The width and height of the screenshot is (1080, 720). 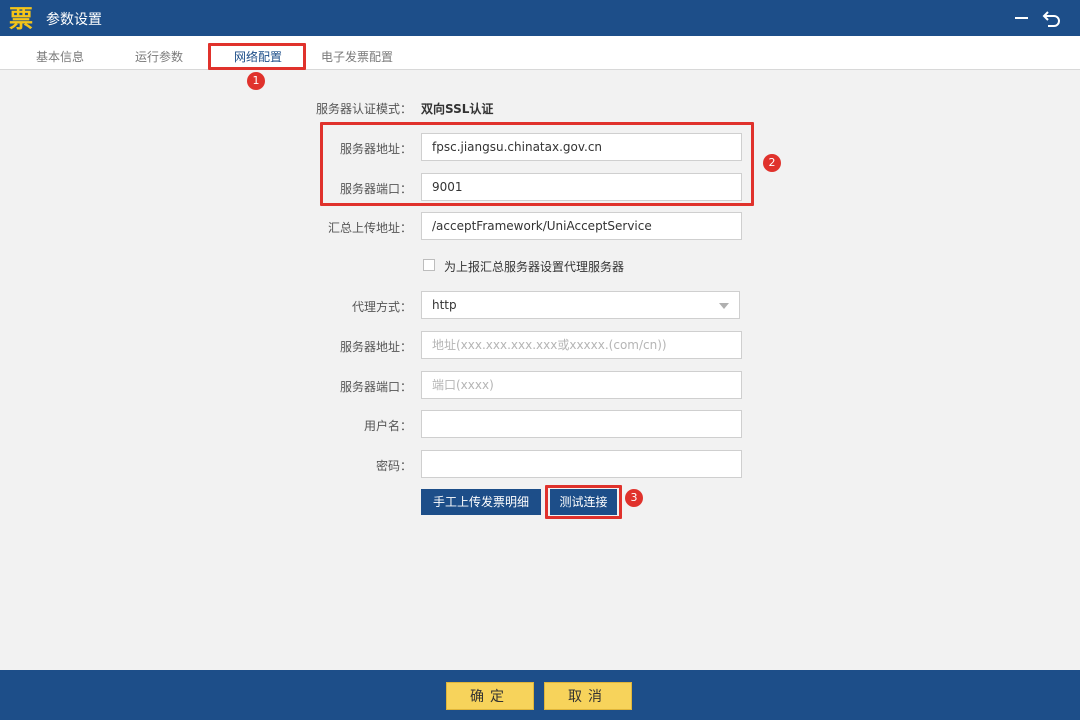 What do you see at coordinates (1021, 18) in the screenshot?
I see `minimize-icon` at bounding box center [1021, 18].